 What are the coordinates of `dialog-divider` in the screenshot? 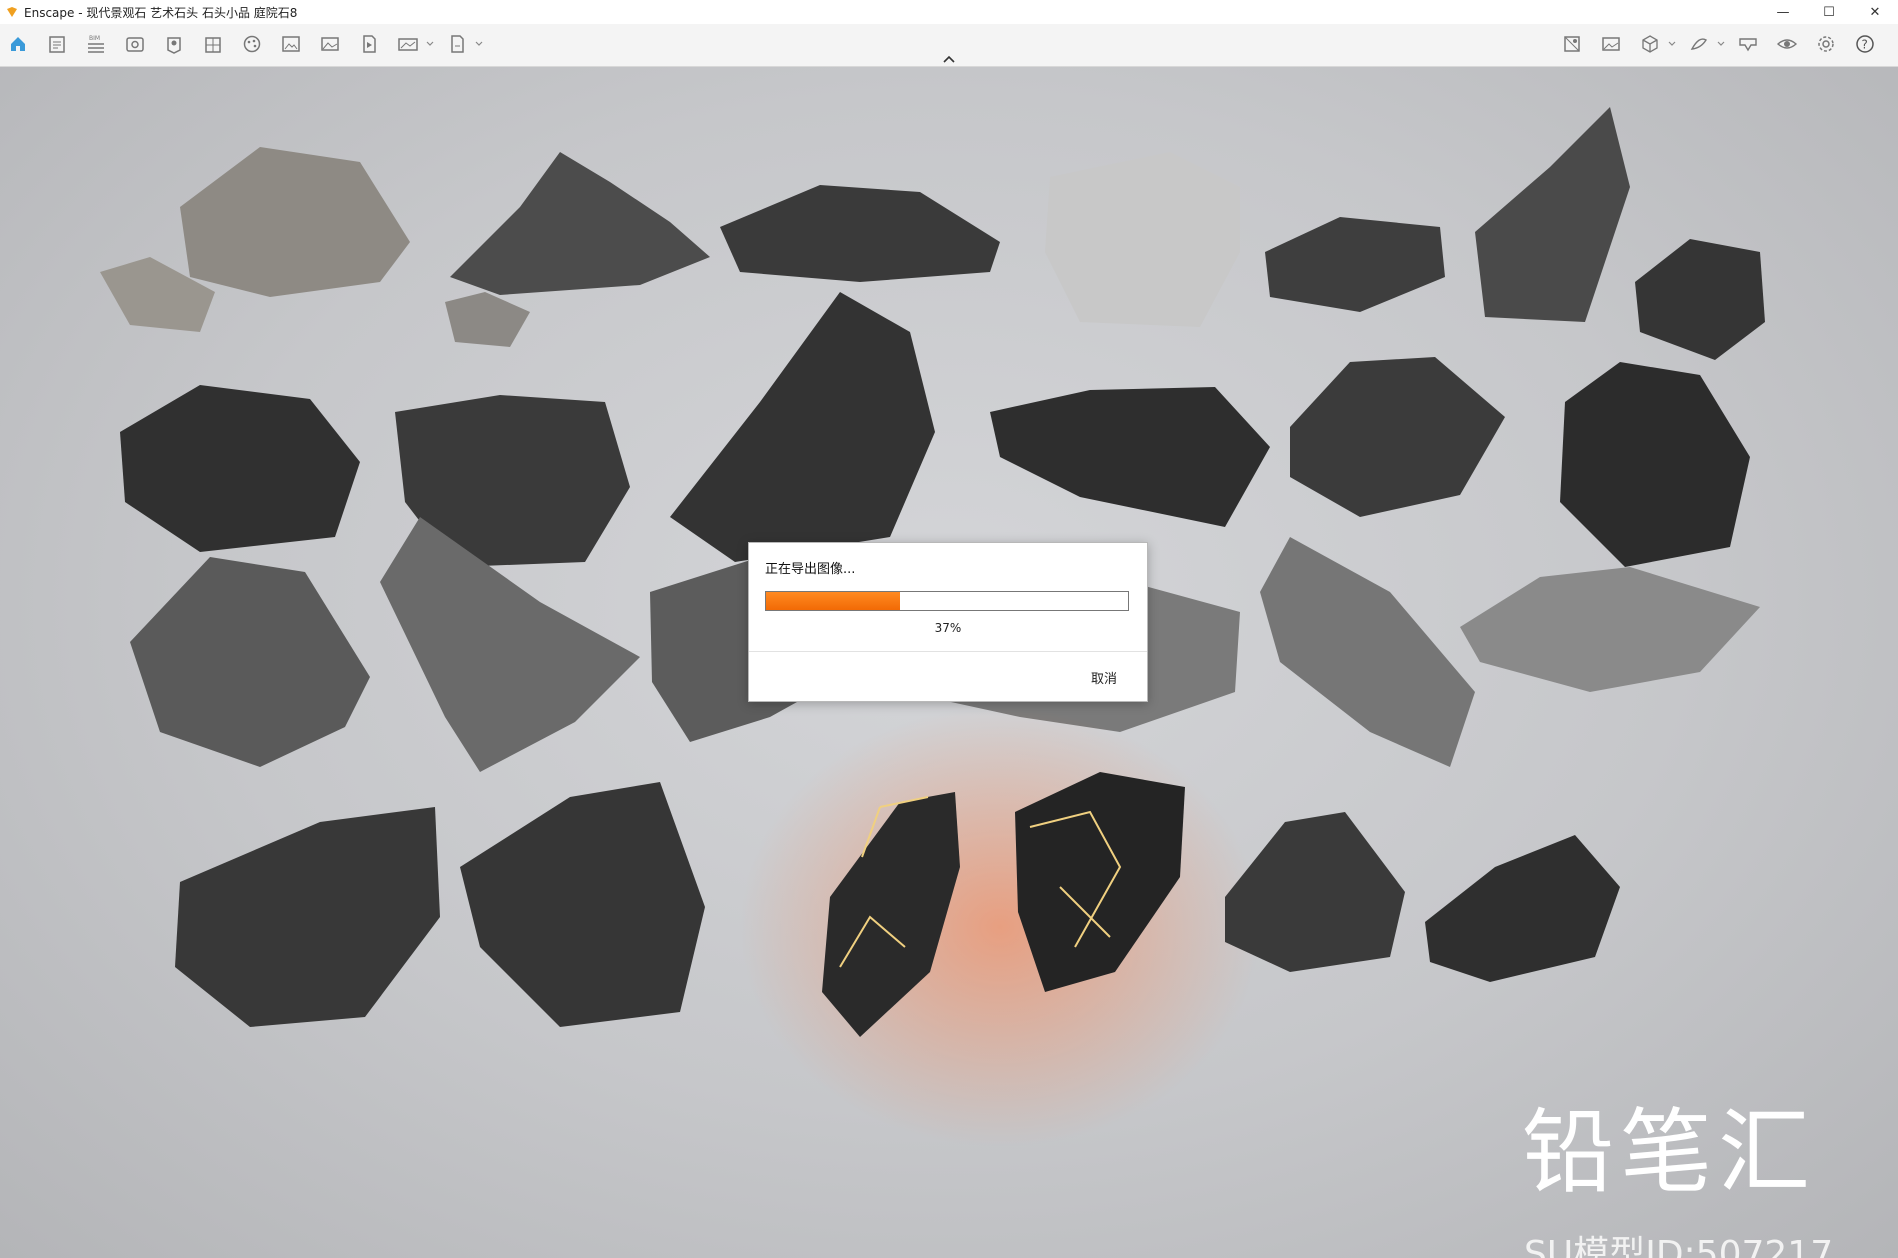 It's located at (948, 651).